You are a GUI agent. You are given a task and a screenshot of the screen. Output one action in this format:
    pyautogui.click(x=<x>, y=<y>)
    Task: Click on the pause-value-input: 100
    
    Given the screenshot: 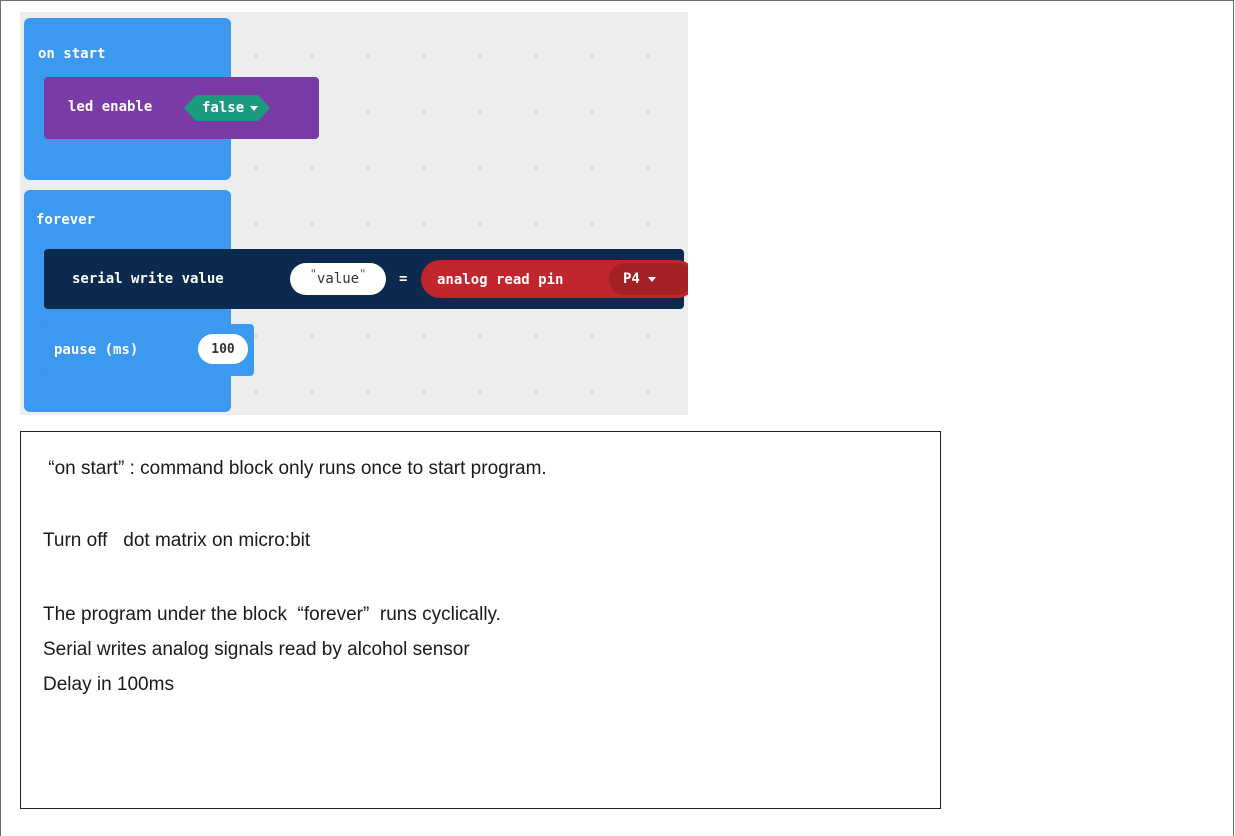 What is the action you would take?
    pyautogui.click(x=223, y=349)
    